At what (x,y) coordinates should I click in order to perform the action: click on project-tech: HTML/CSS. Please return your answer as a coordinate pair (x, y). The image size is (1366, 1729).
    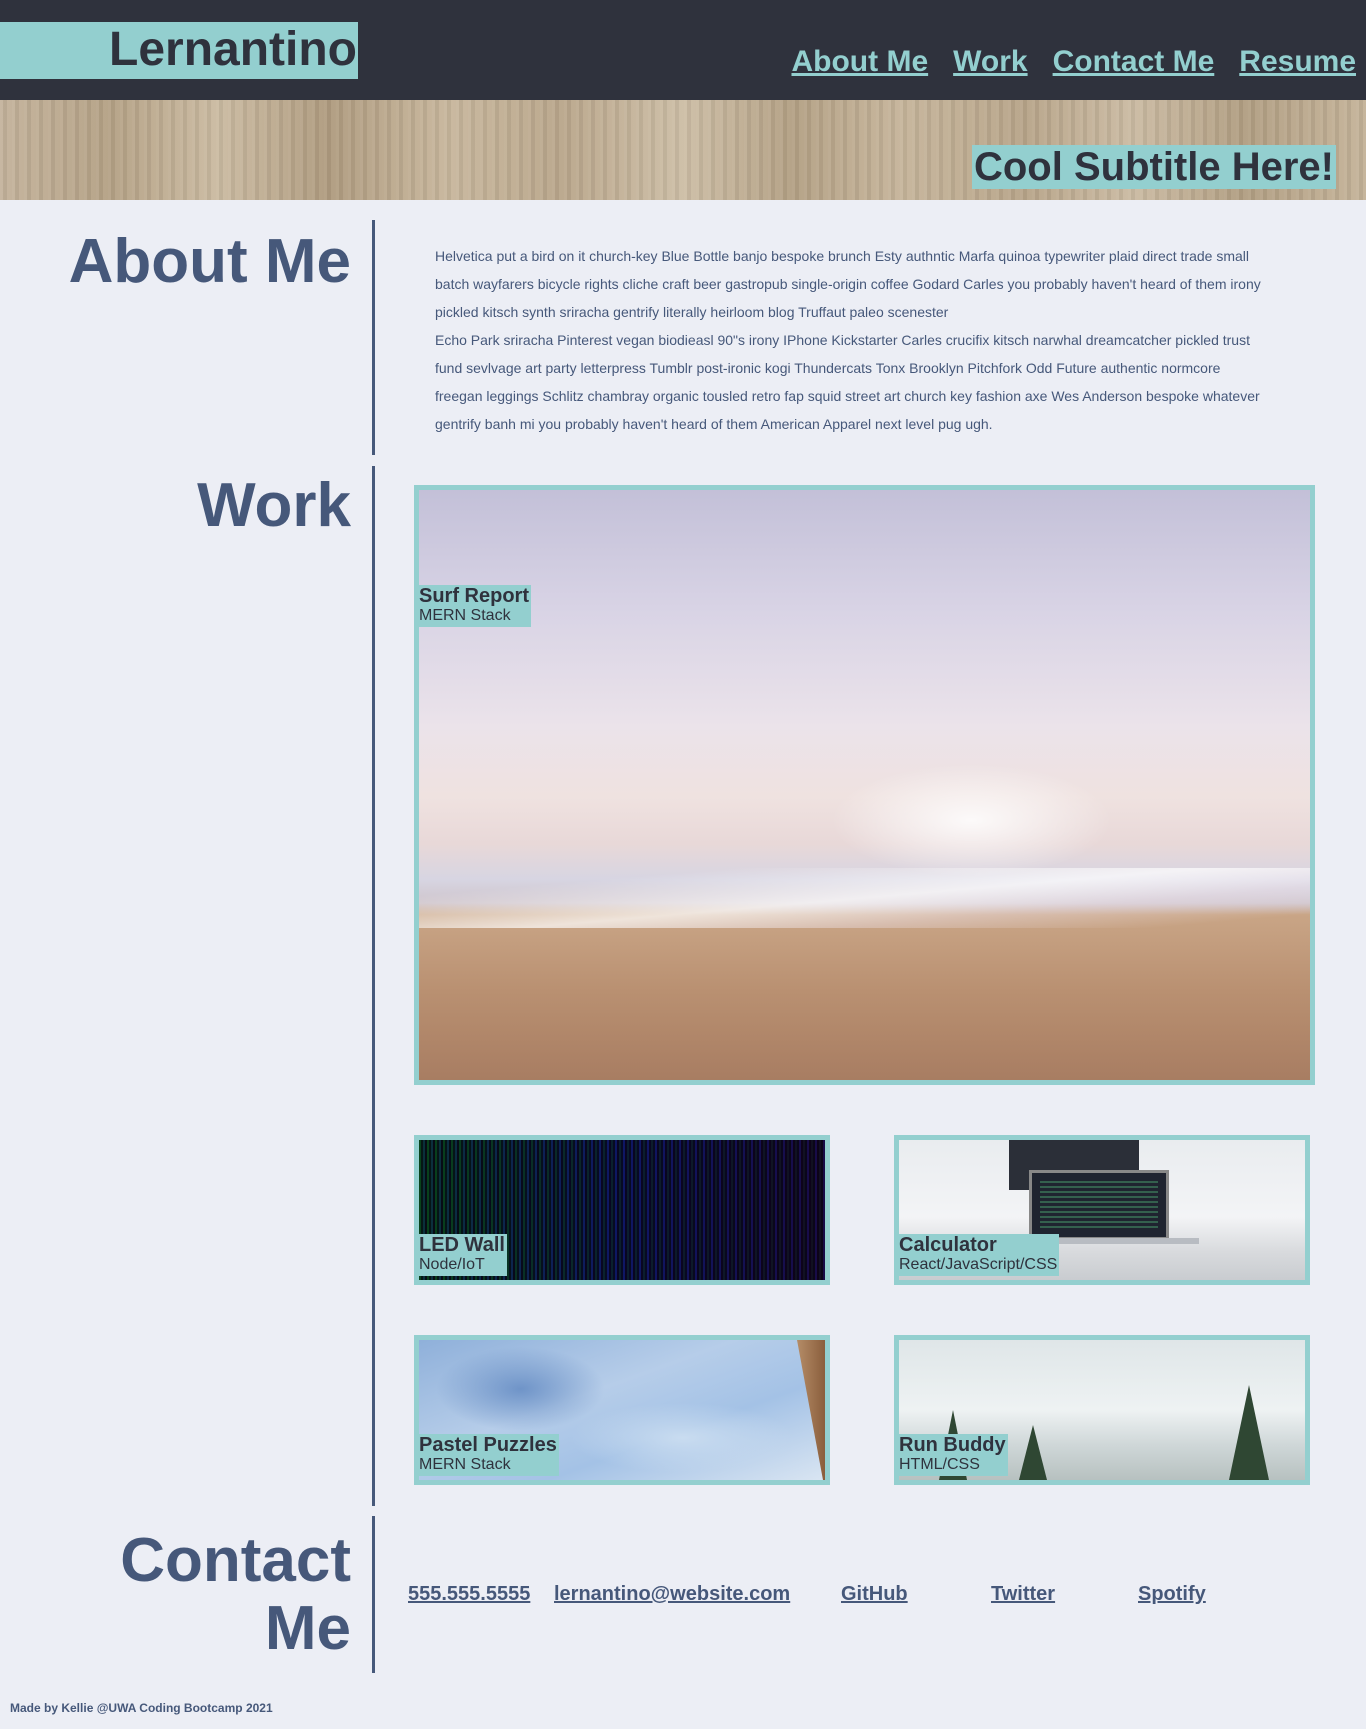
    Looking at the image, I should click on (939, 1464).